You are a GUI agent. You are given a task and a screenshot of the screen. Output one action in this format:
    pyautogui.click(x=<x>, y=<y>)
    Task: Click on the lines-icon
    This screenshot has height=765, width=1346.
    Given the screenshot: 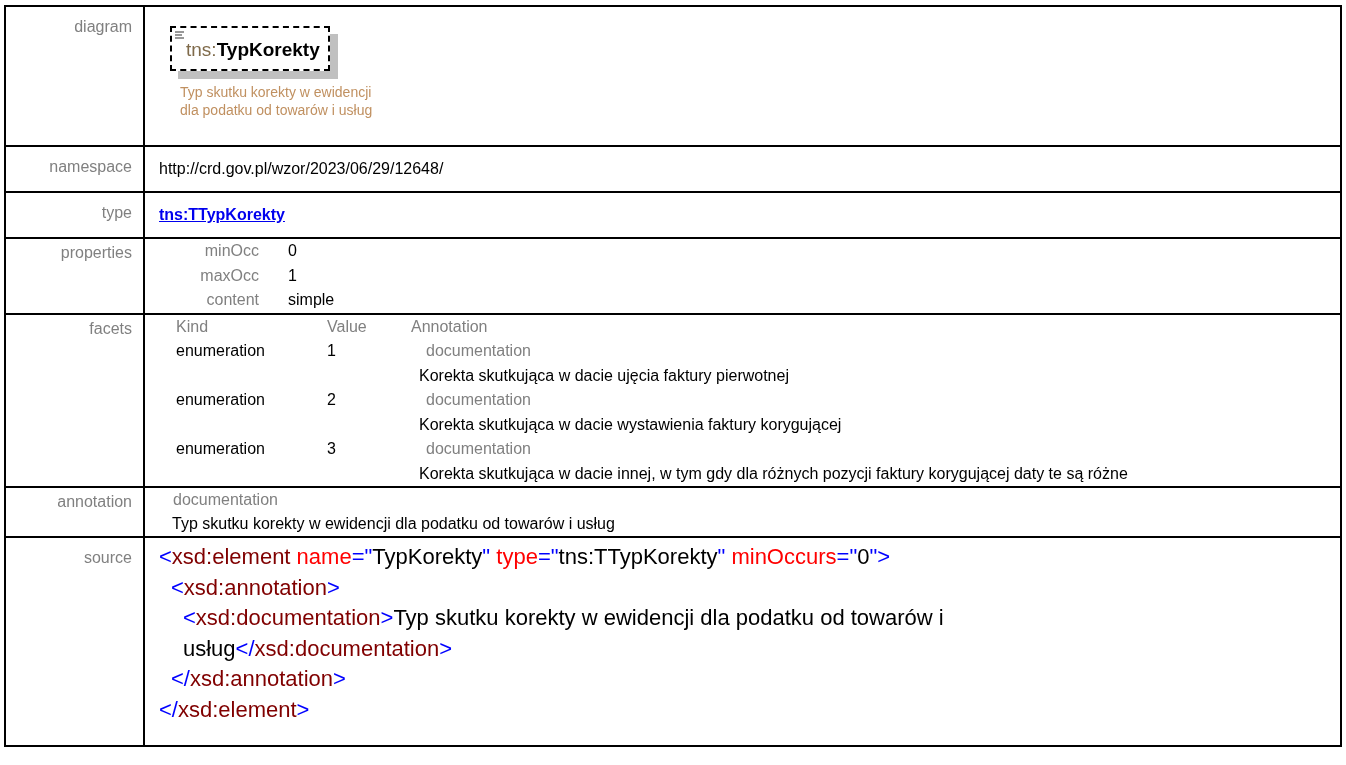 What is the action you would take?
    pyautogui.click(x=179, y=35)
    